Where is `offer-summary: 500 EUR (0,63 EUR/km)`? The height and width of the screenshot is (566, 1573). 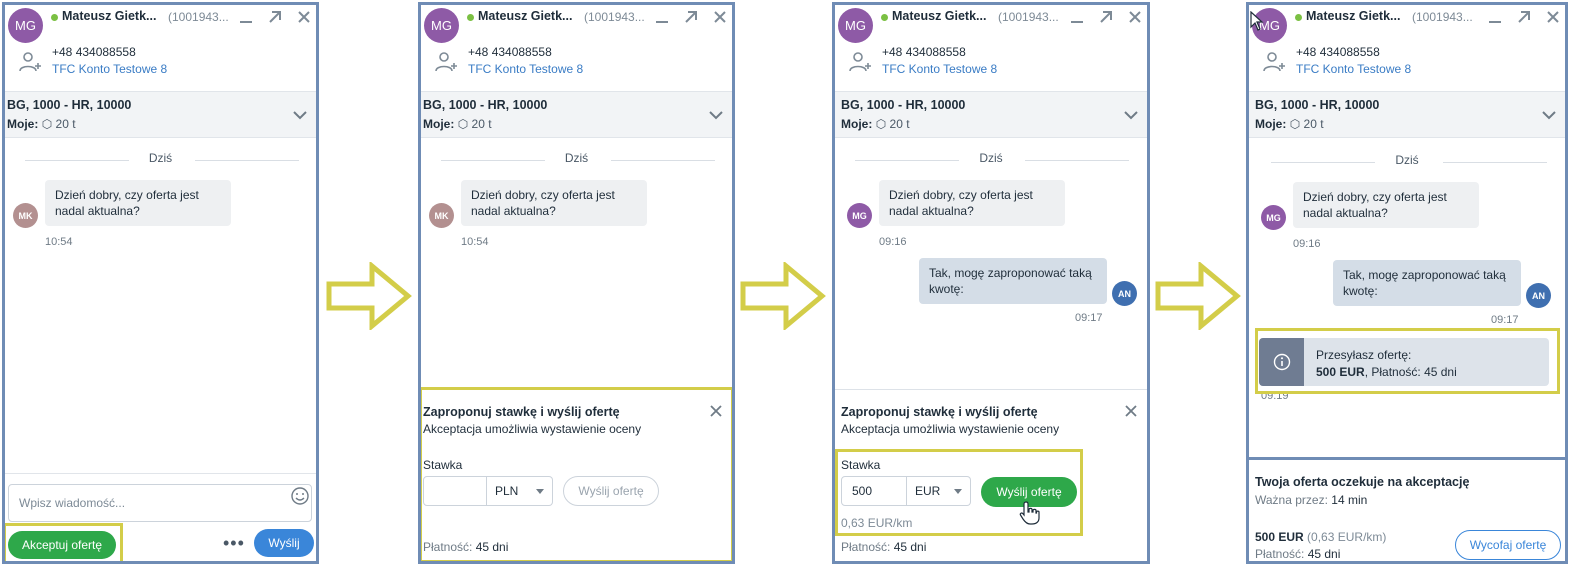
offer-summary: 500 EUR (0,63 EUR/km) is located at coordinates (1320, 537).